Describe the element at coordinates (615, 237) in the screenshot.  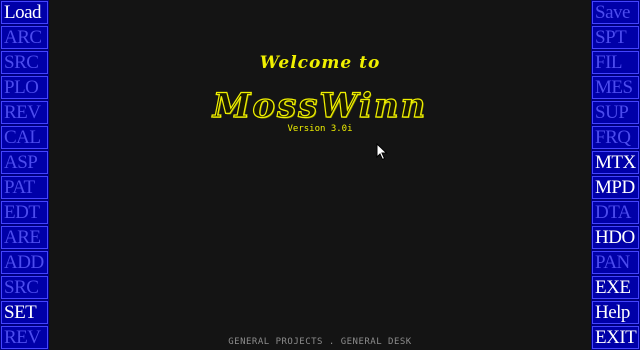
I see `right-menu-button-hdo: HDO` at that location.